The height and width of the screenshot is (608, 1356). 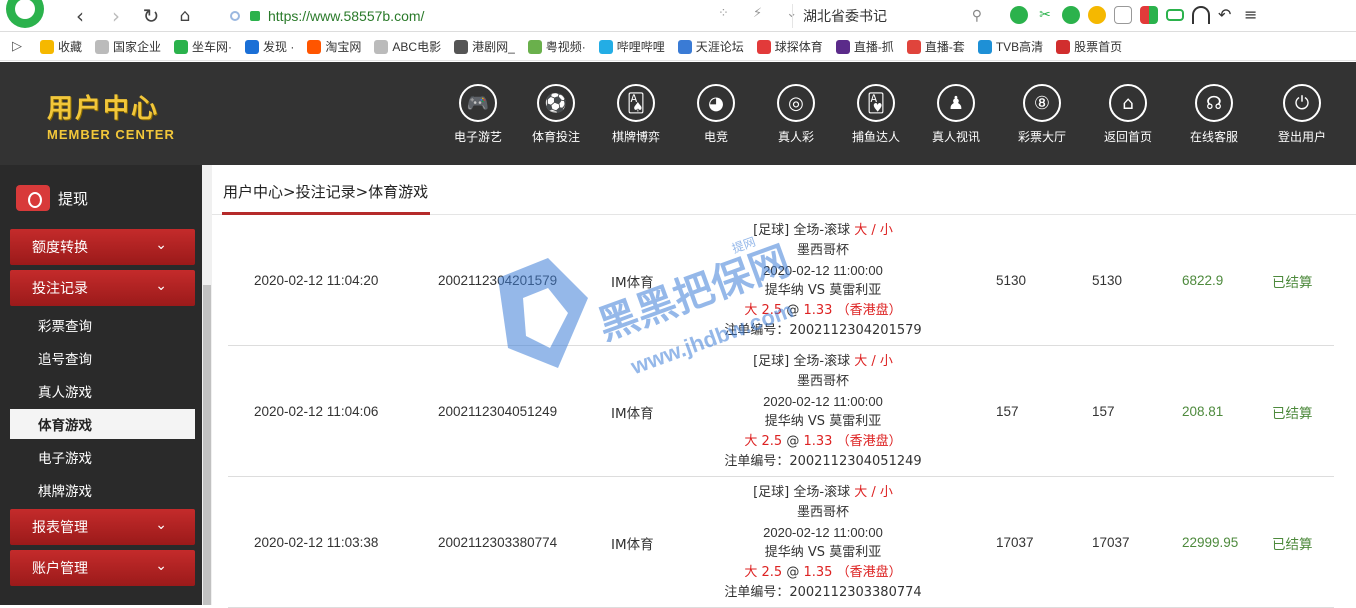 What do you see at coordinates (102, 527) in the screenshot?
I see `sidebar-cat-reports: 报表管理 ⌄` at bounding box center [102, 527].